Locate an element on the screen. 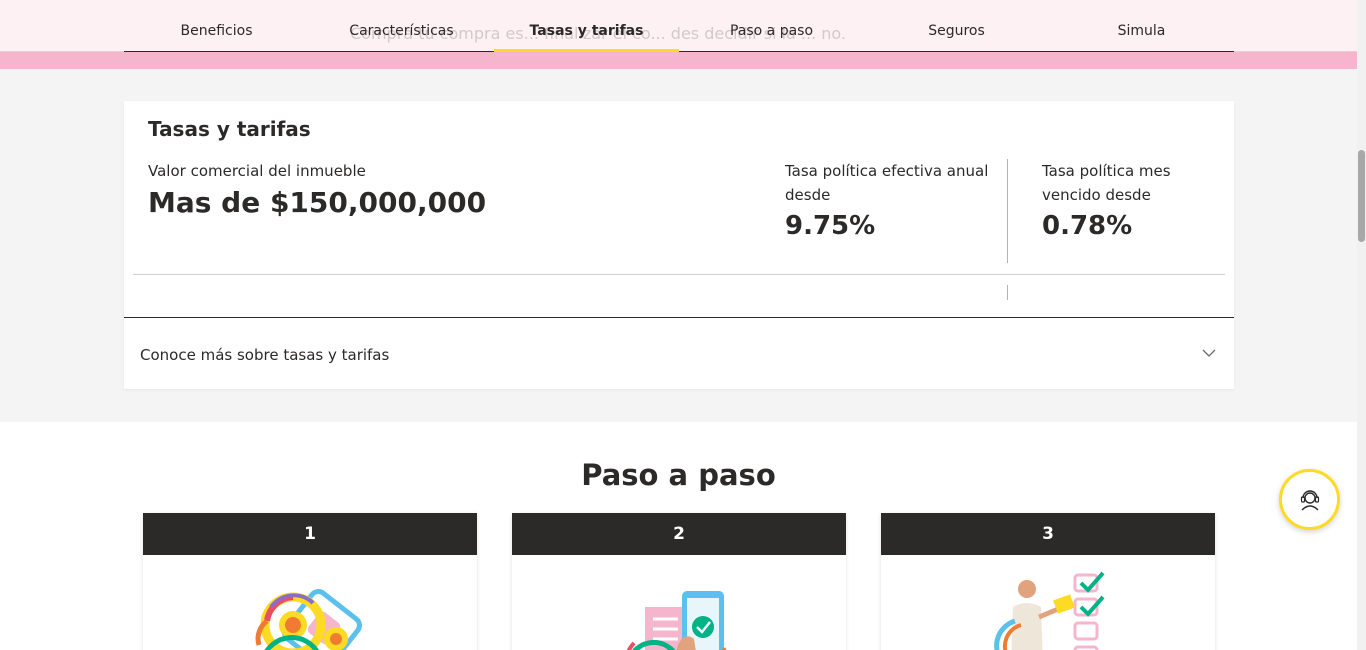  step-card-1: 1 is located at coordinates (310, 581).